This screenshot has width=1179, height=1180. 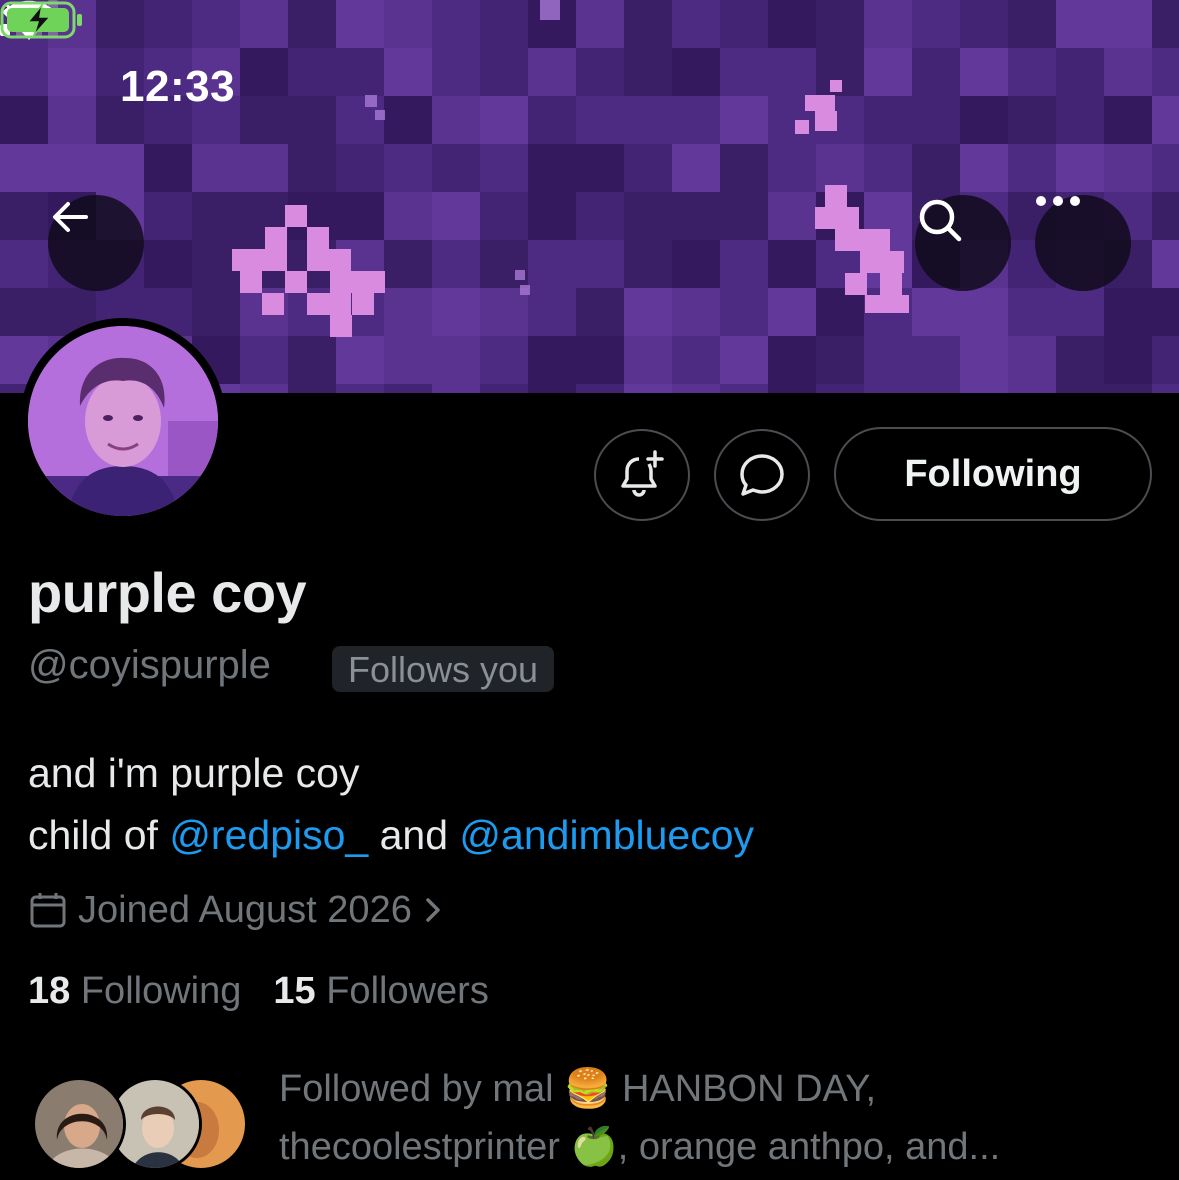 I want to click on notify-button, so click(x=642, y=475).